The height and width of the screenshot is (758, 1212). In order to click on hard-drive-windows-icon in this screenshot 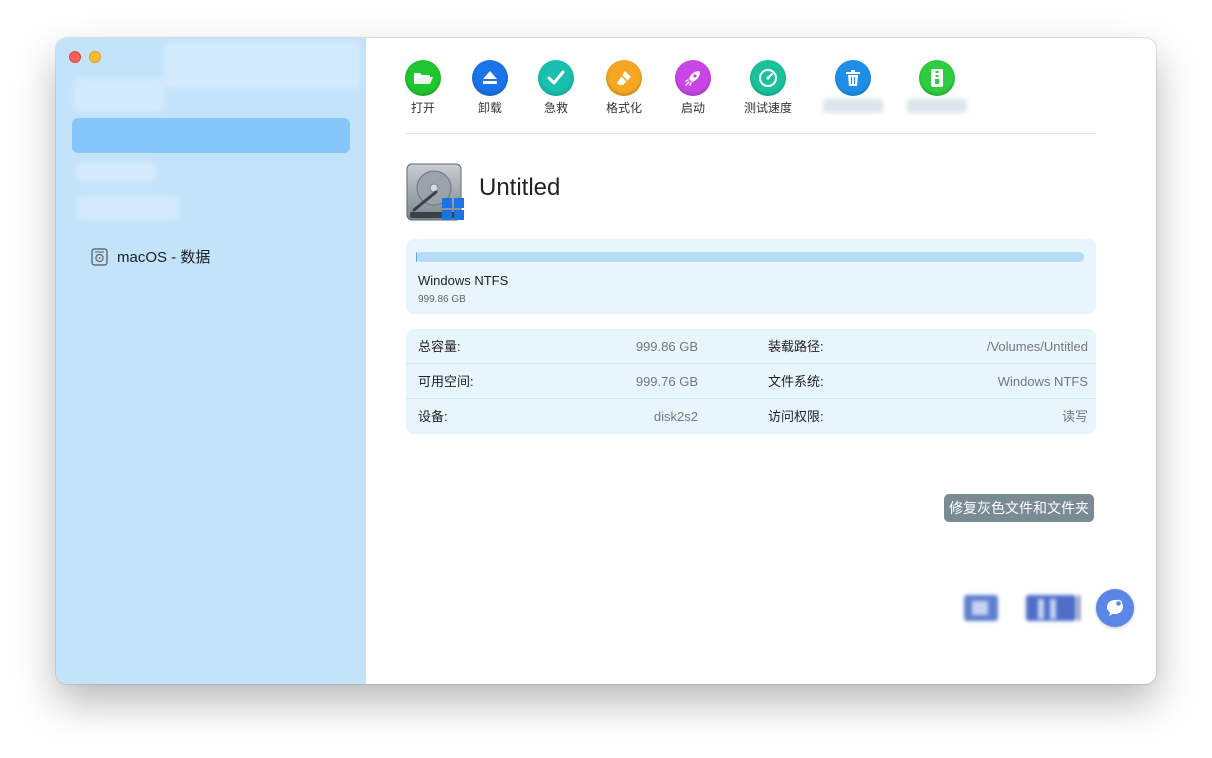, I will do `click(435, 192)`.